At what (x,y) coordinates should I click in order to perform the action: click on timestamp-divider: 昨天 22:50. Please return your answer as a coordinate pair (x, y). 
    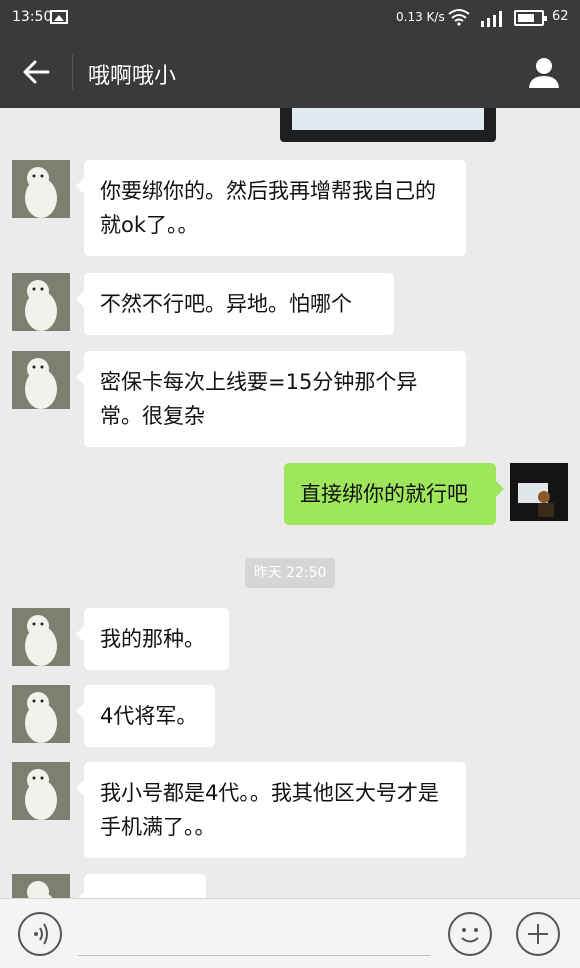
    Looking at the image, I should click on (290, 573).